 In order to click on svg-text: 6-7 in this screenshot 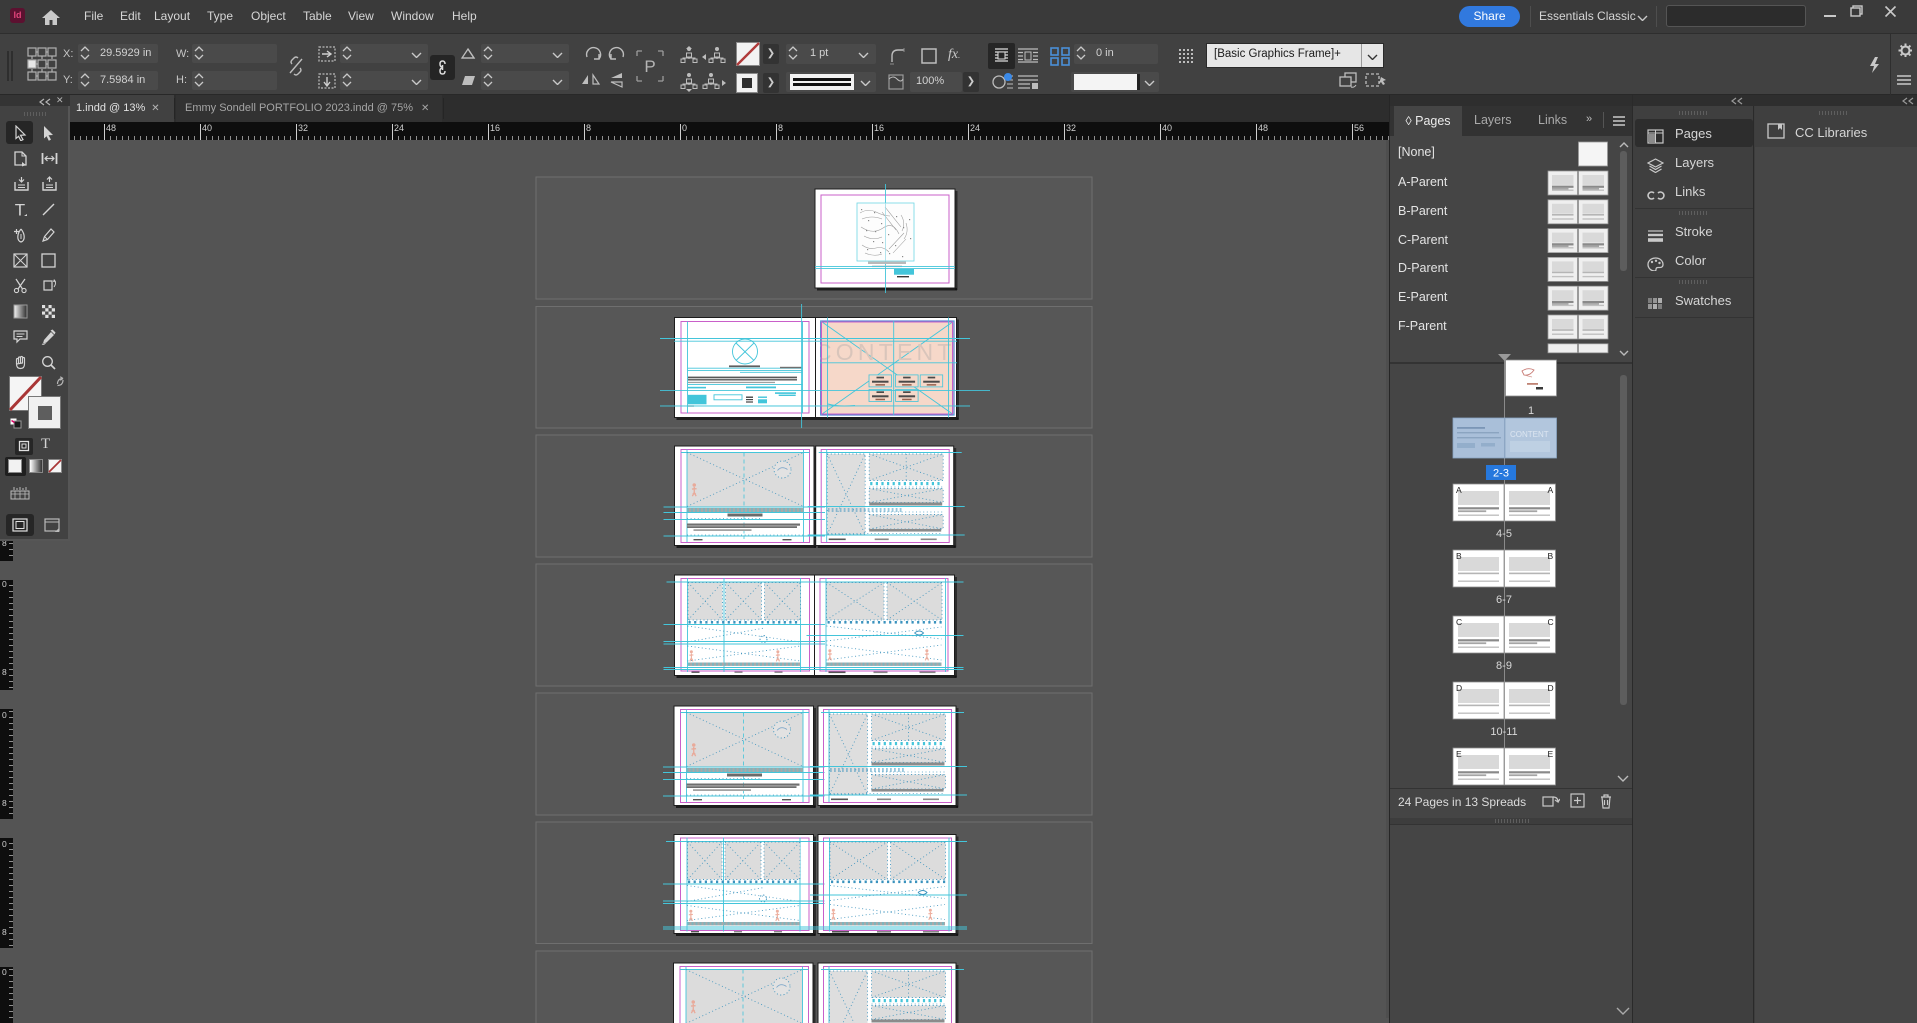, I will do `click(1504, 600)`.